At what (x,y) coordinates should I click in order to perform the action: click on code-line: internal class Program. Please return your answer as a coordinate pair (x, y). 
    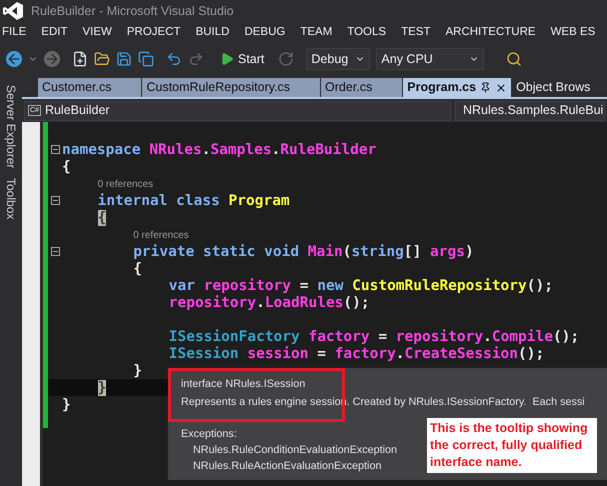
    Looking at the image, I should click on (194, 200).